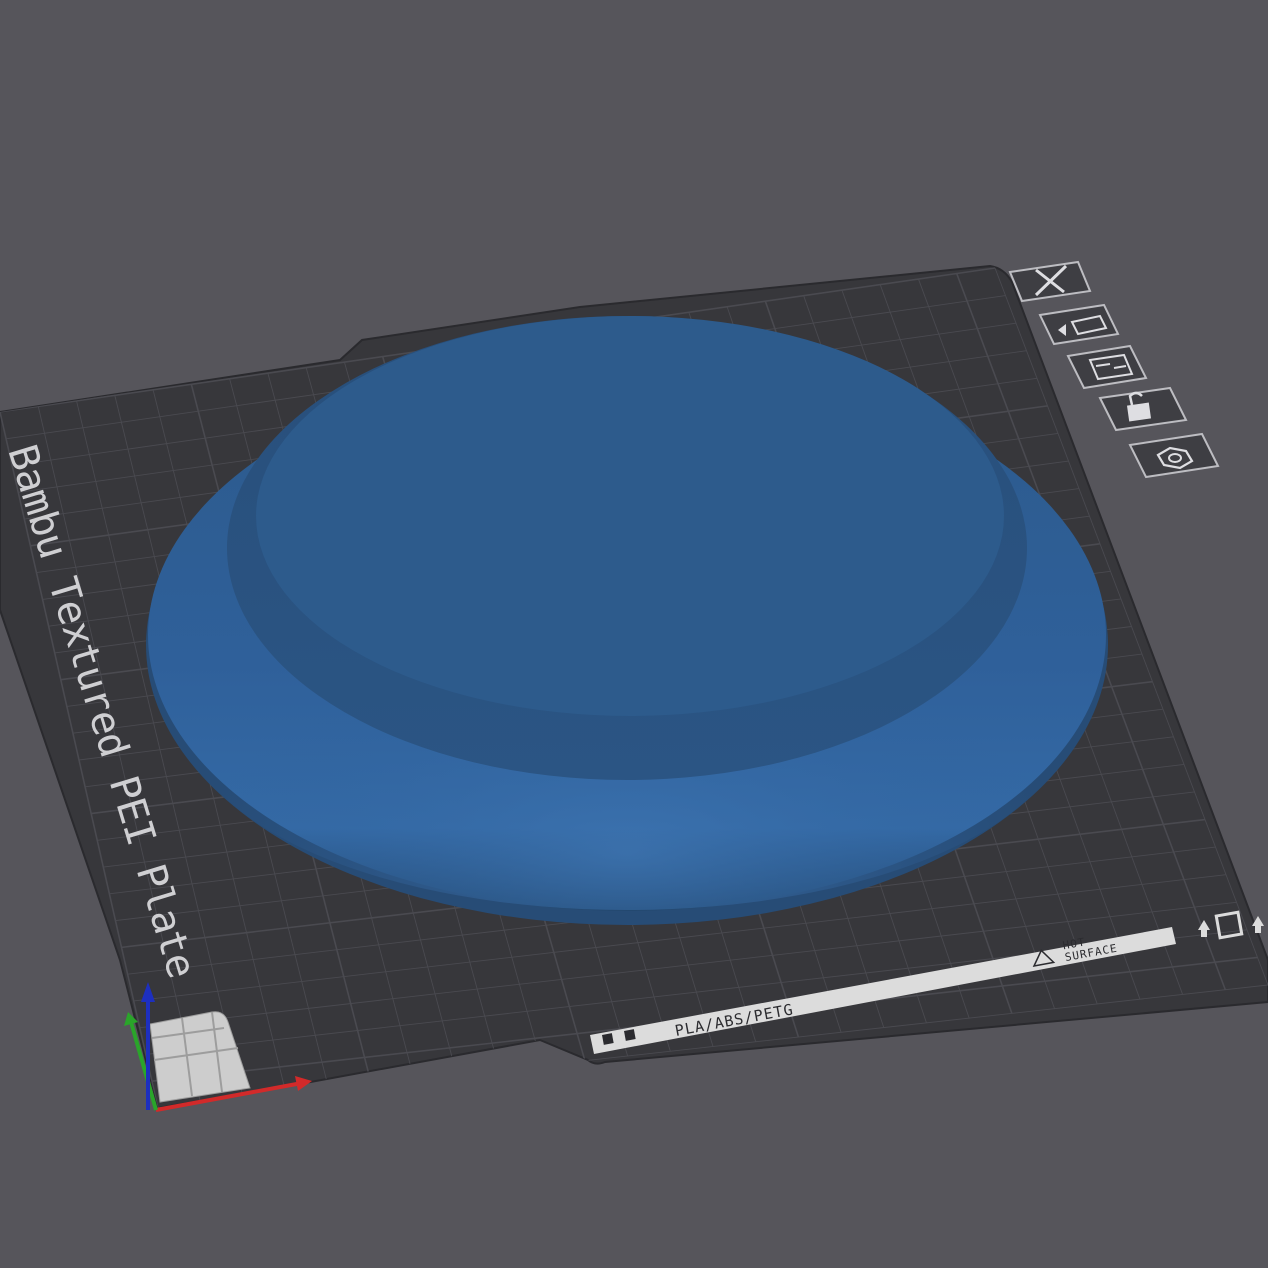 The width and height of the screenshot is (1268, 1268). Describe the element at coordinates (1107, 367) in the screenshot. I see `arrange-button` at that location.